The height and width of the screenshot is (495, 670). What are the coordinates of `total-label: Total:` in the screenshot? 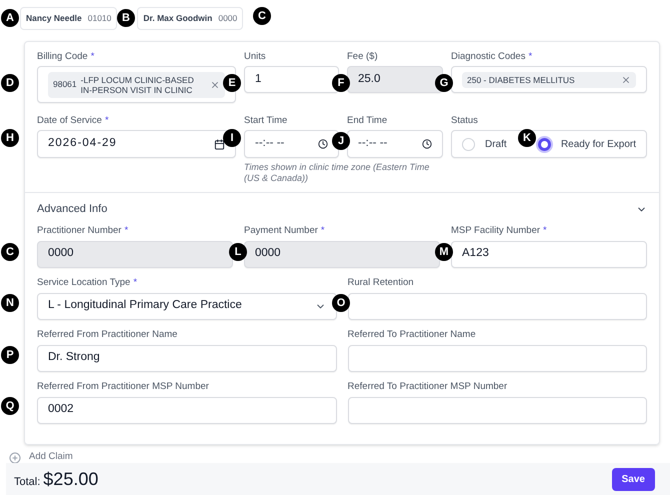 It's located at (27, 482).